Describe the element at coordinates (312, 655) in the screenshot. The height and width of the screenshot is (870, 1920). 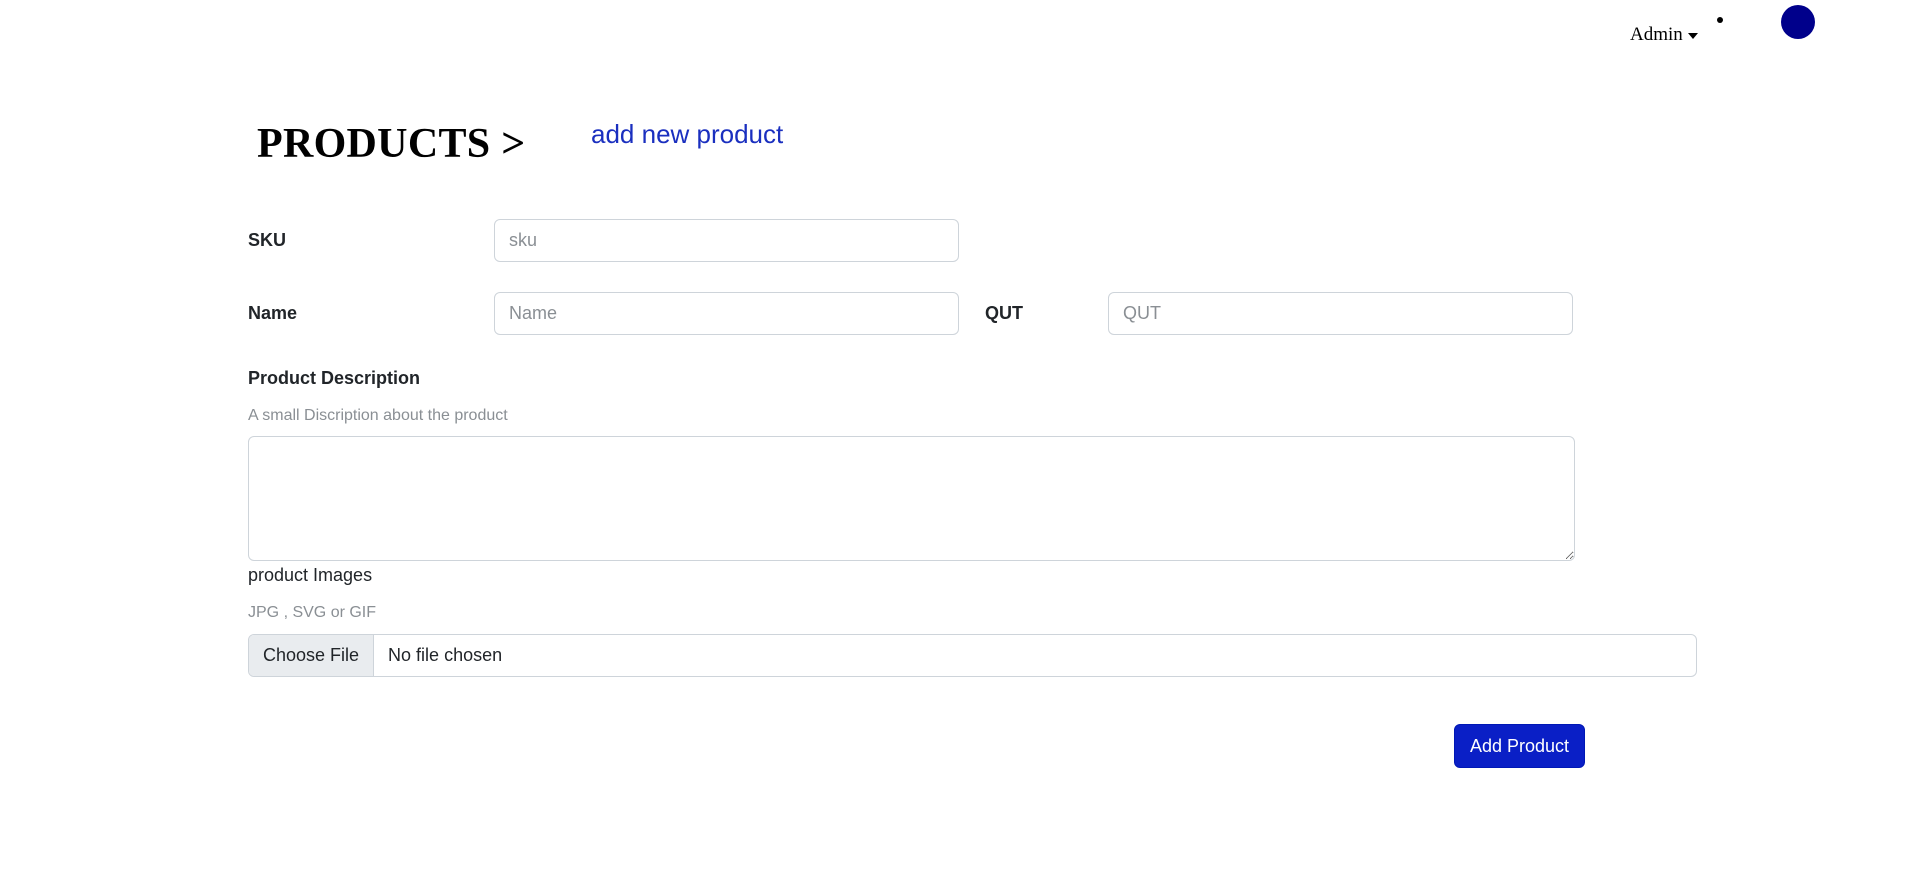
I see `choose-file-button: Choose File` at that location.